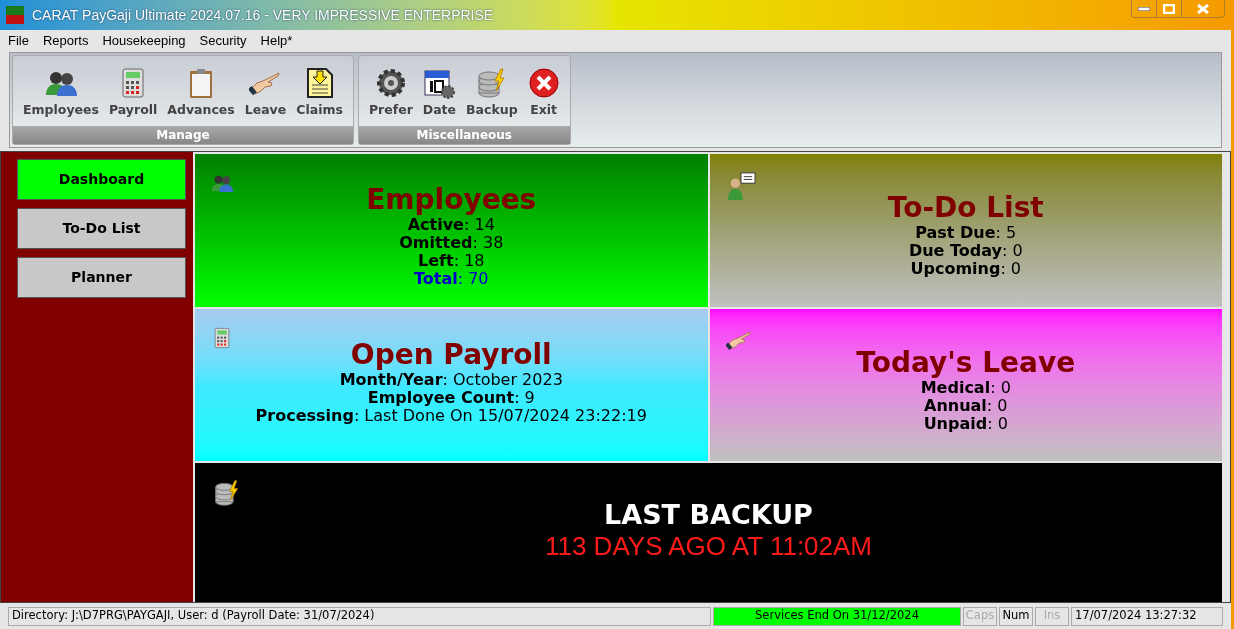 Image resolution: width=1234 pixels, height=629 pixels. Describe the element at coordinates (65, 41) in the screenshot. I see `menu-item: Reports` at that location.